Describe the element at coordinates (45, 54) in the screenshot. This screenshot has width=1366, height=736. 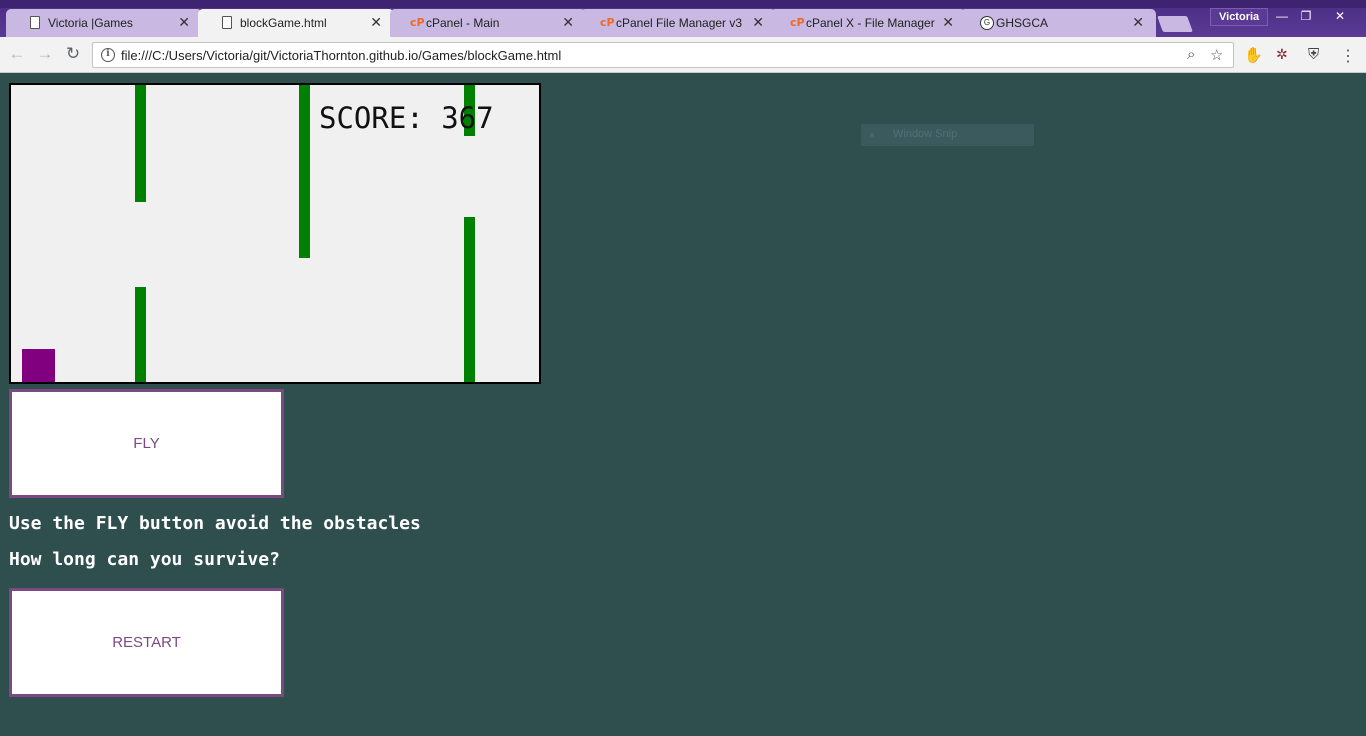
I see `forward-icon: →` at that location.